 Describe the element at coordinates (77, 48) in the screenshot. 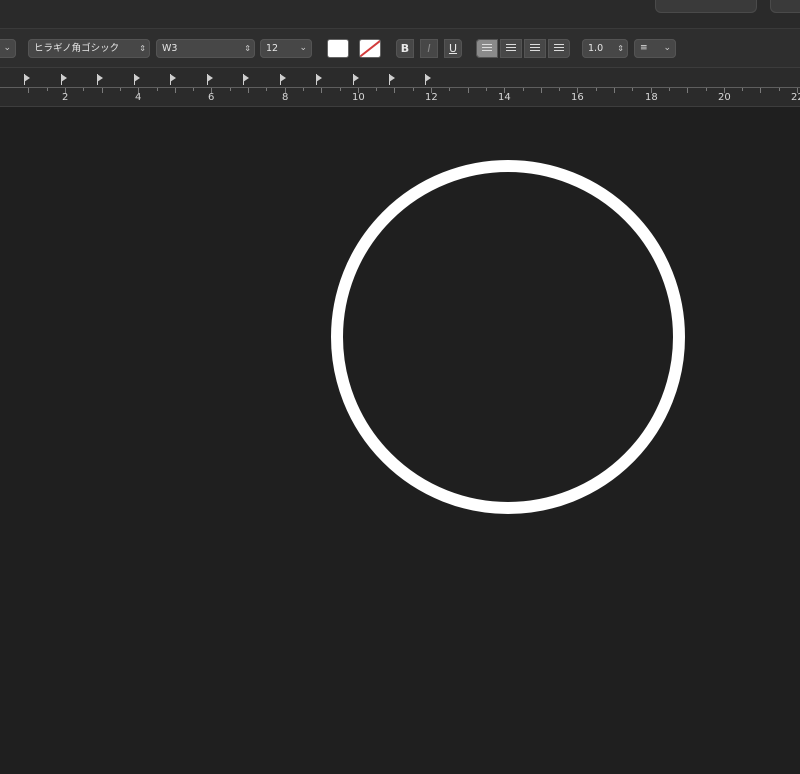

I see `font-family-value: ヒラギノ角ゴシック` at that location.